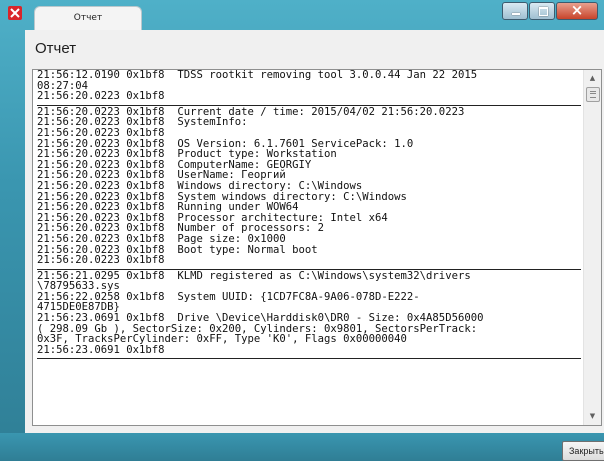  Describe the element at coordinates (309, 357) in the screenshot. I see `log-separator` at that location.